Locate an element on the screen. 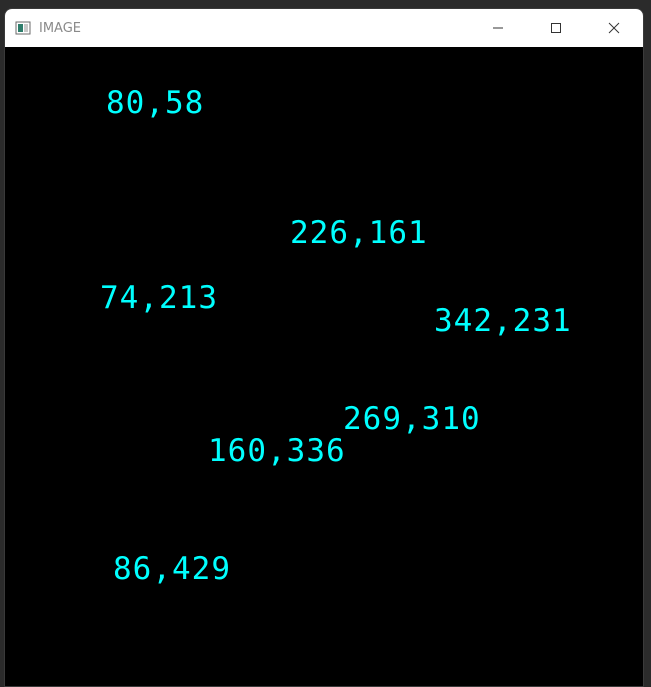 Image resolution: width=651 pixels, height=687 pixels. minimize-button is located at coordinates (498, 28).